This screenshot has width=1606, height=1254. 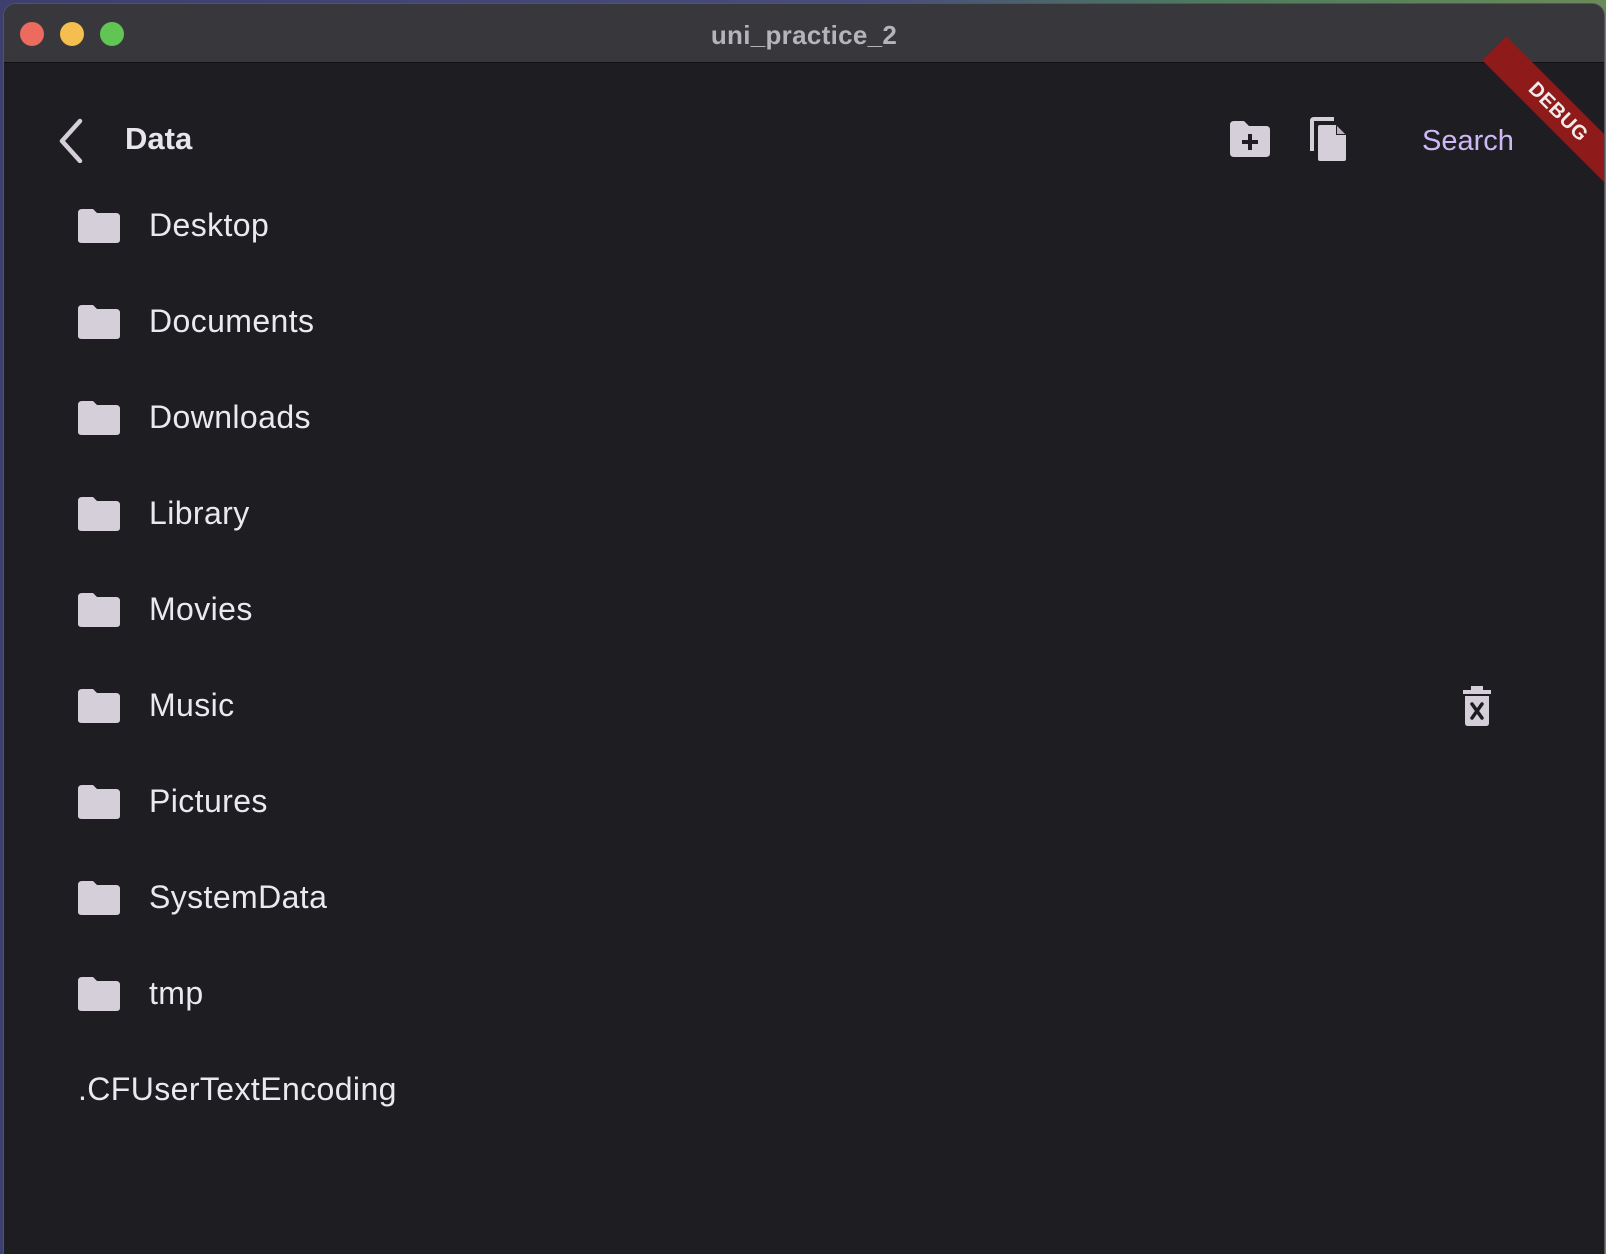 I want to click on list-item-downloads: Downloads, so click(x=804, y=421).